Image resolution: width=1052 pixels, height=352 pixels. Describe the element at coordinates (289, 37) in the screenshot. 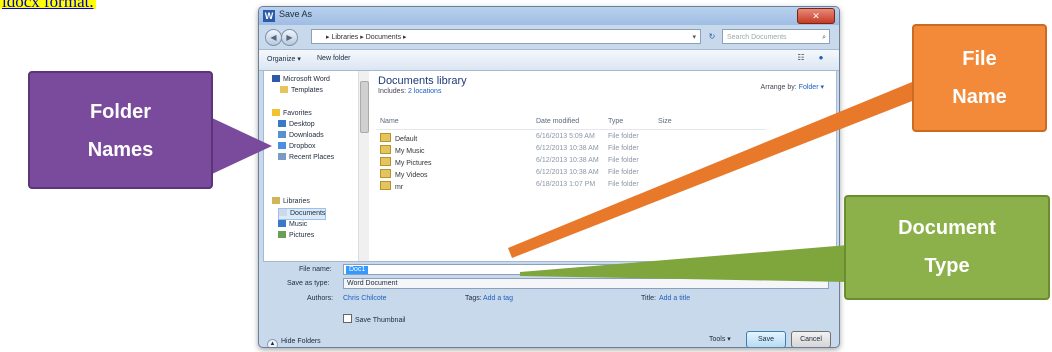

I see `forward-arrow-icon: ▶` at that location.